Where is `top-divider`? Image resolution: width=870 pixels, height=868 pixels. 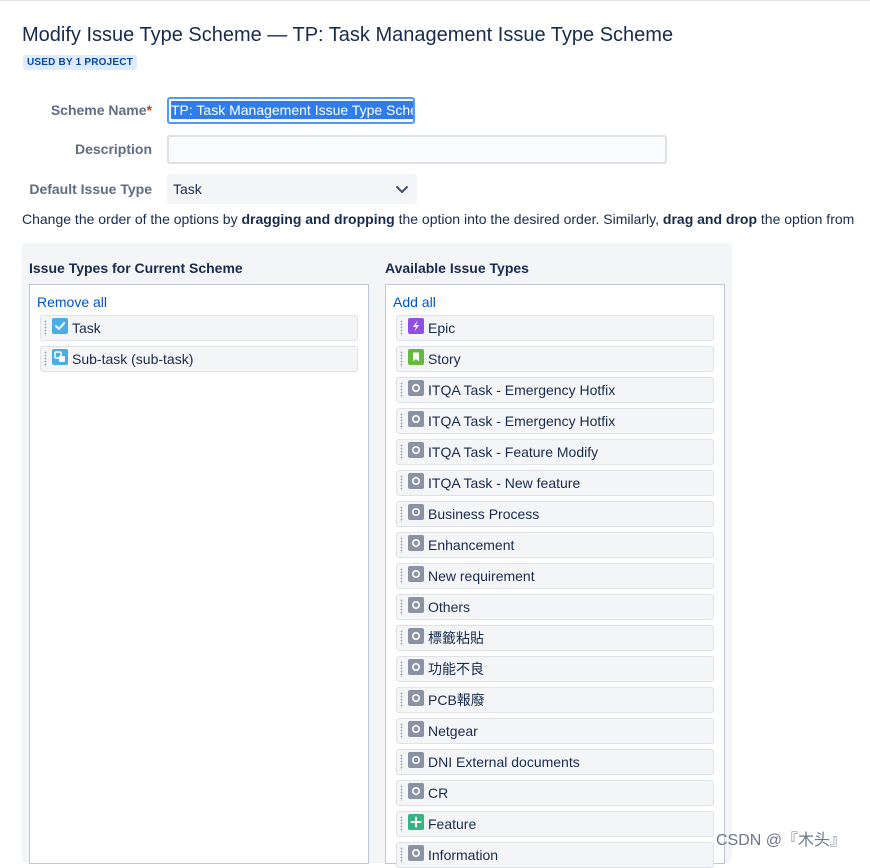 top-divider is located at coordinates (435, 0).